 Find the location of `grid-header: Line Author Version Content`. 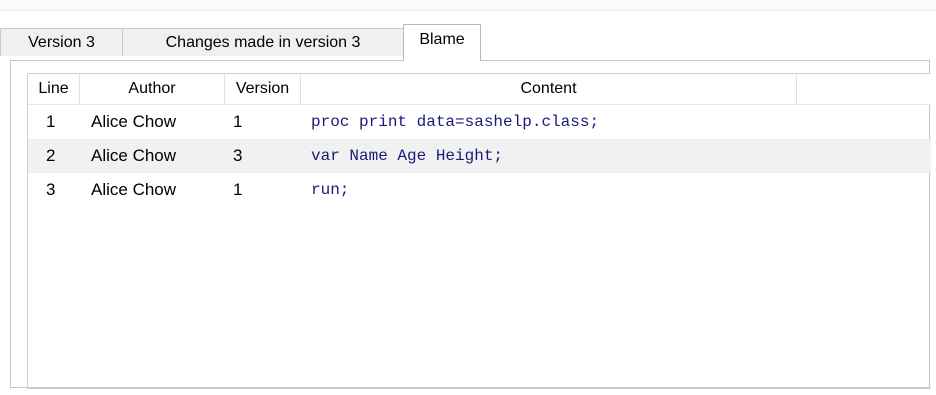

grid-header: Line Author Version Content is located at coordinates (479, 89).